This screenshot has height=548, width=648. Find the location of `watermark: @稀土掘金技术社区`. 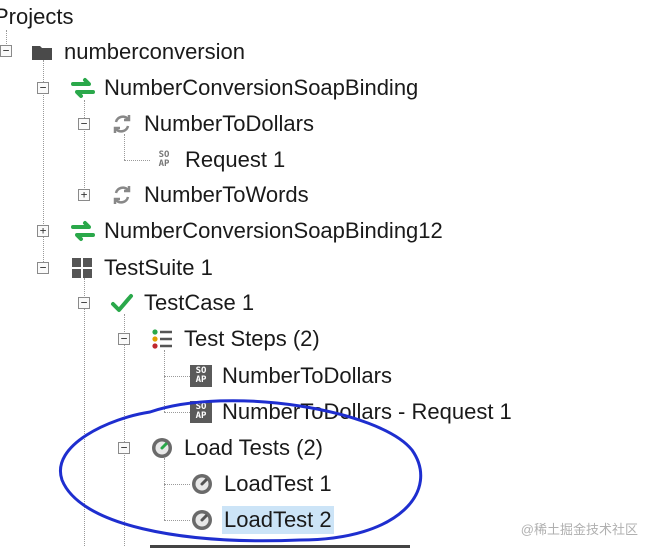

watermark: @稀土掘金技术社区 is located at coordinates (579, 529).